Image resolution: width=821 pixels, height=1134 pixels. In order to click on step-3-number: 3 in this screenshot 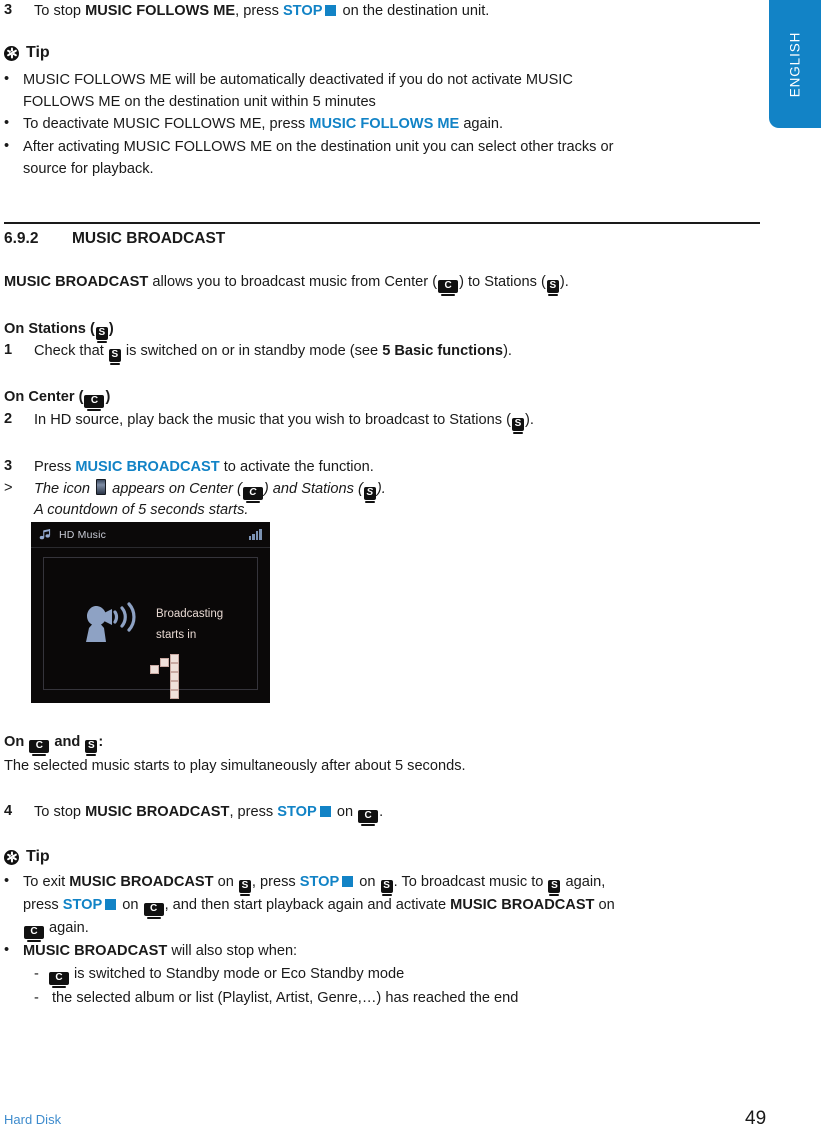, I will do `click(8, 10)`.